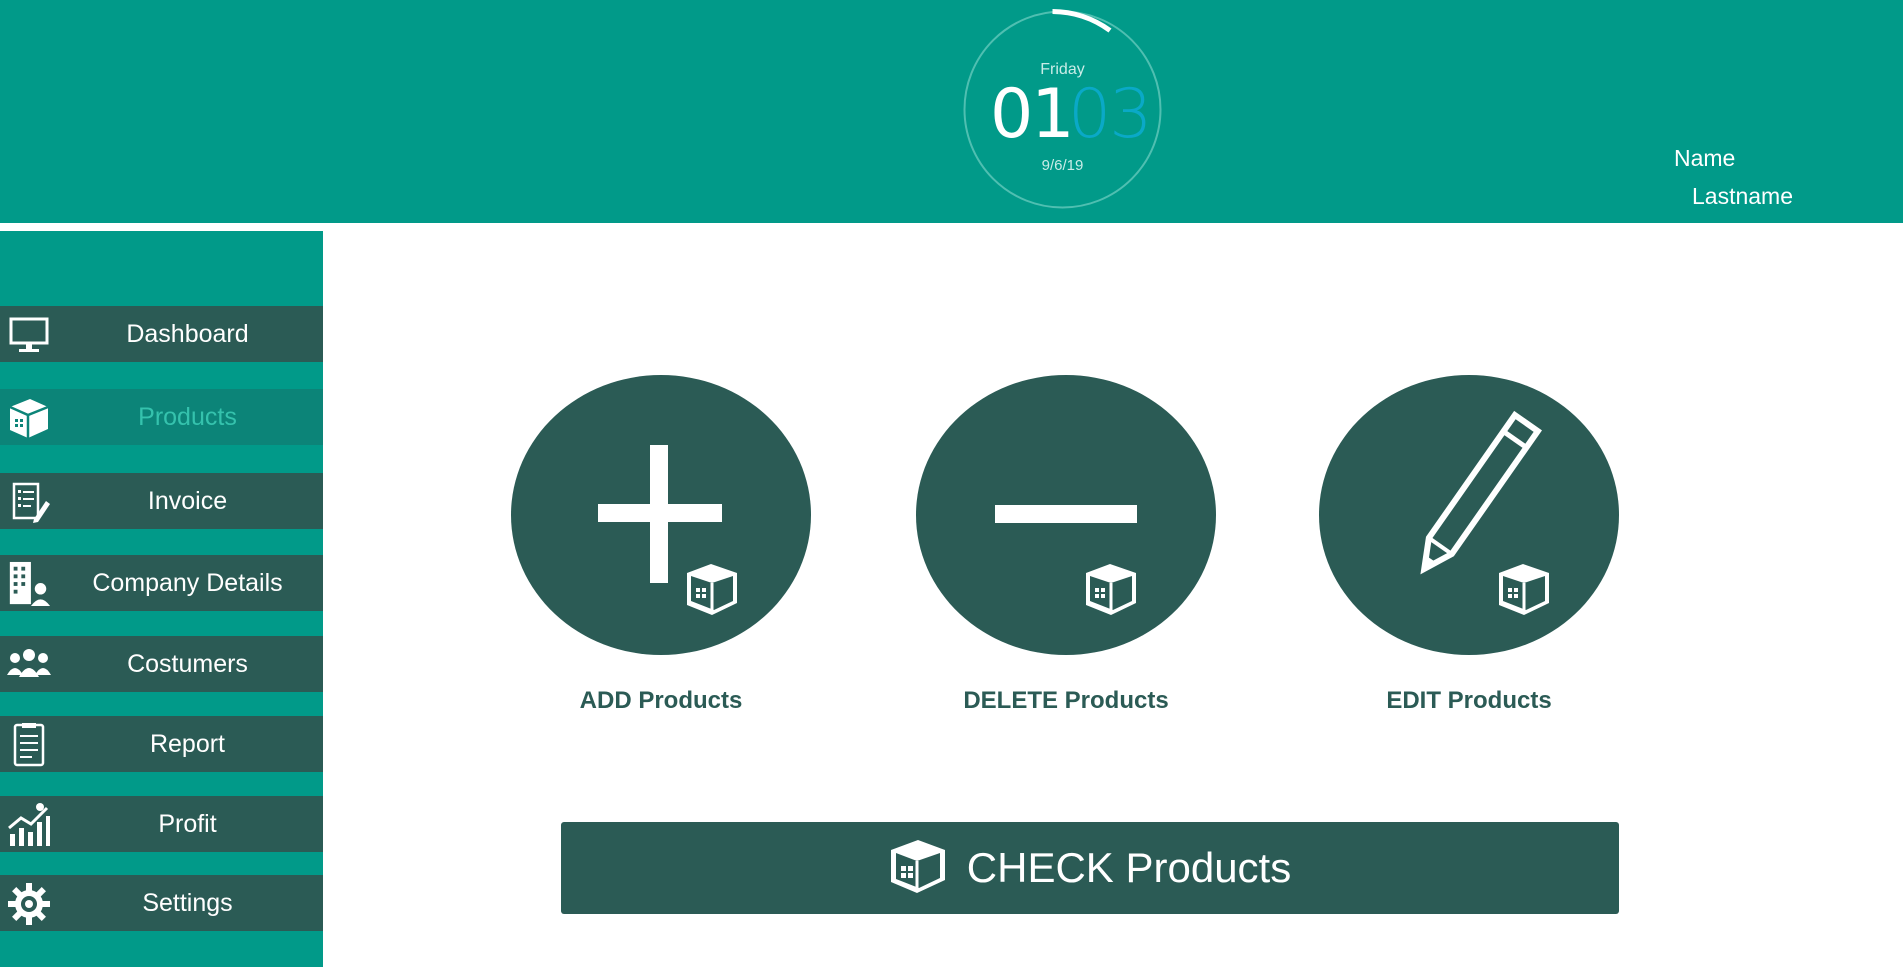 The width and height of the screenshot is (1903, 967). Describe the element at coordinates (187, 664) in the screenshot. I see `sidebar-item-label: Costumers` at that location.